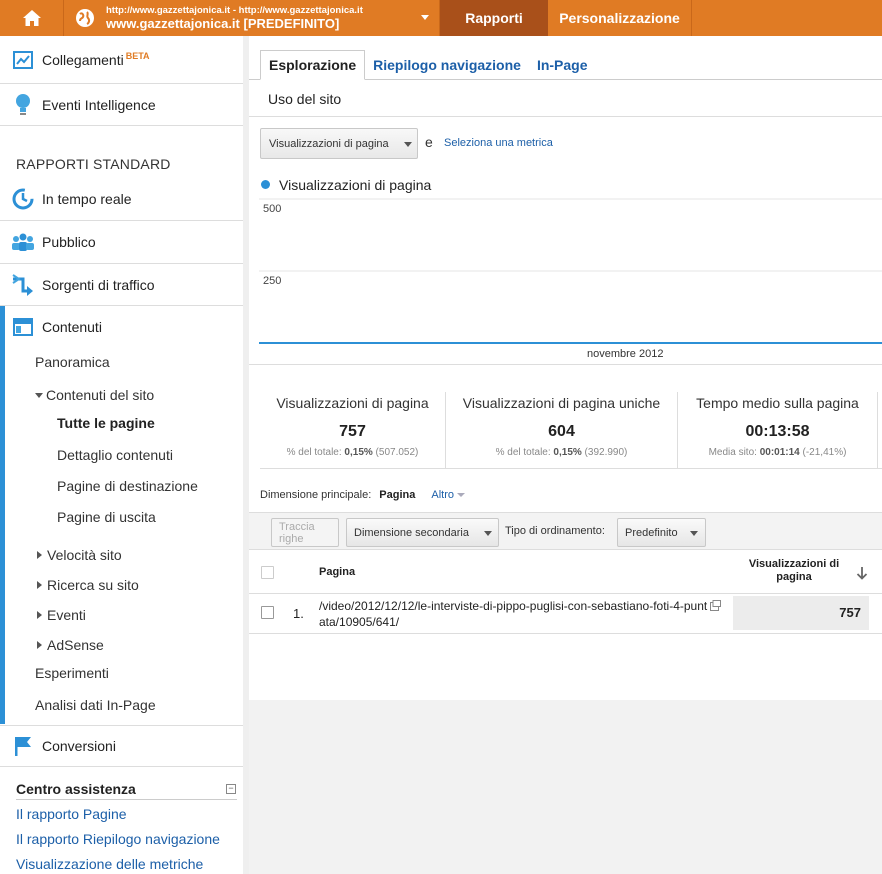 The width and height of the screenshot is (882, 874). What do you see at coordinates (397, 495) in the screenshot?
I see `dimension-pagina: Pagina` at bounding box center [397, 495].